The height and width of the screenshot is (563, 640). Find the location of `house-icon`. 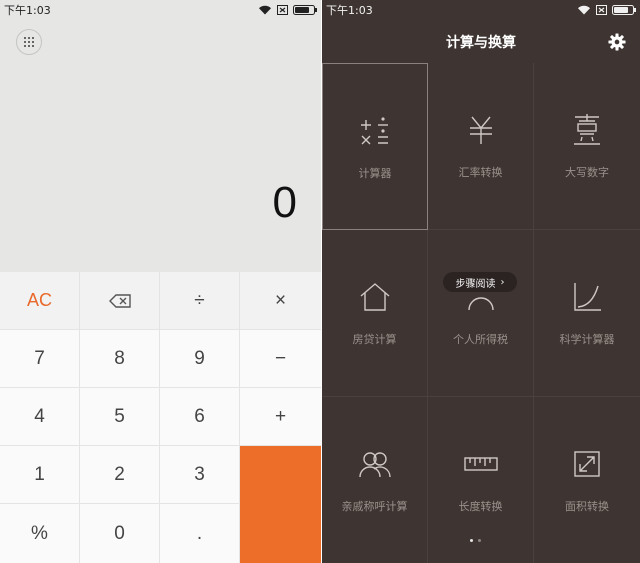

house-icon is located at coordinates (374, 297).